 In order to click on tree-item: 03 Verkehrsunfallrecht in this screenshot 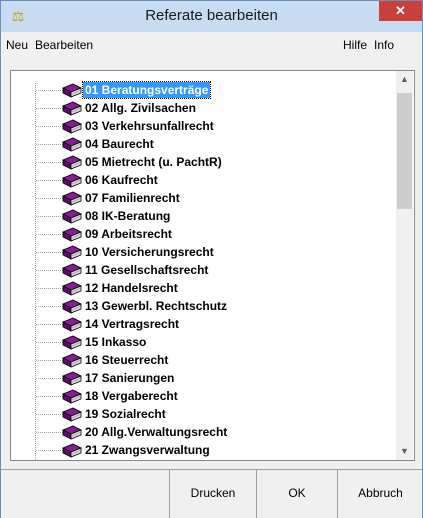, I will do `click(203, 126)`.